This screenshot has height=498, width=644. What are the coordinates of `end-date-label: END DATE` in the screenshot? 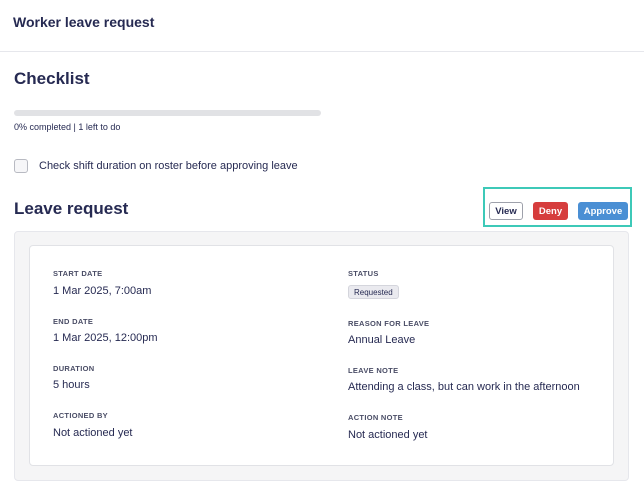 It's located at (73, 321).